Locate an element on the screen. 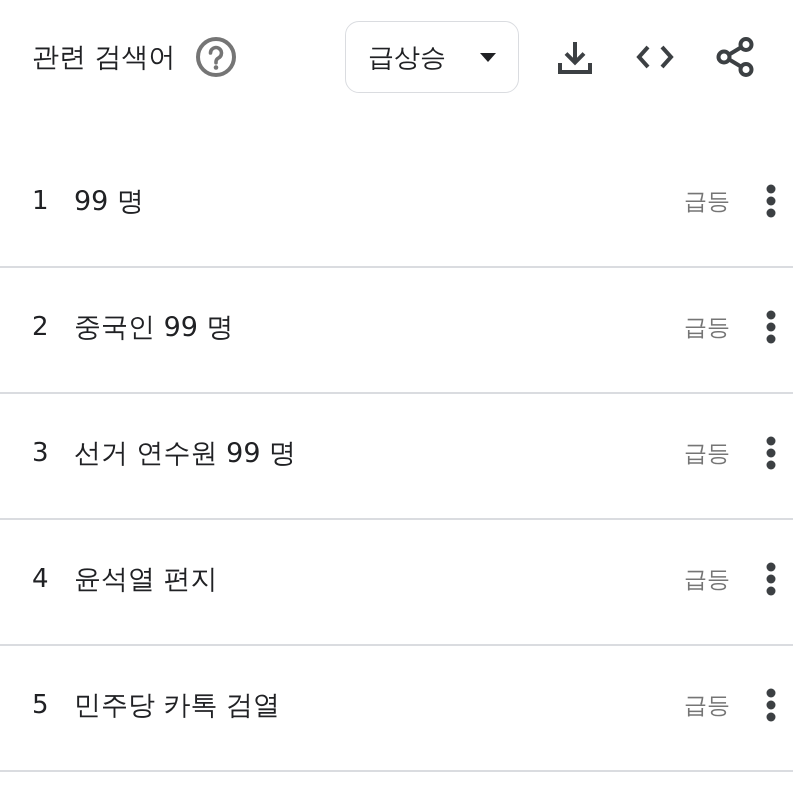 This screenshot has width=812, height=804. query-link: 중국인 99 명 is located at coordinates (379, 327).